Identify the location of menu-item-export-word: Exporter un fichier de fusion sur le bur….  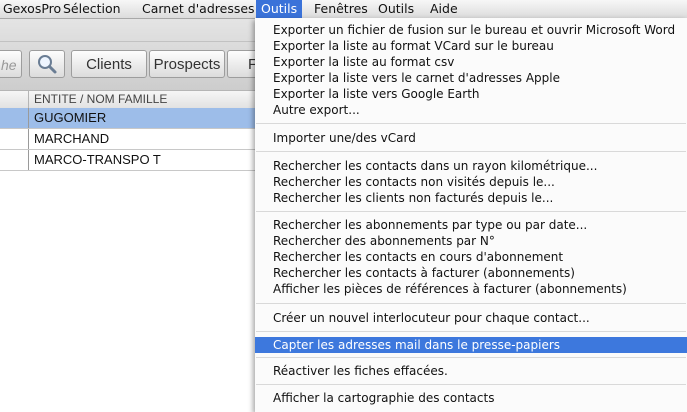
(471, 30).